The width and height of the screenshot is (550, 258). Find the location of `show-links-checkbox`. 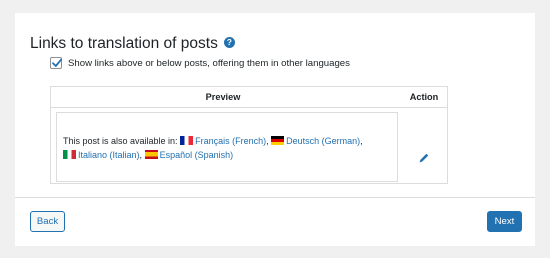

show-links-checkbox is located at coordinates (56, 63).